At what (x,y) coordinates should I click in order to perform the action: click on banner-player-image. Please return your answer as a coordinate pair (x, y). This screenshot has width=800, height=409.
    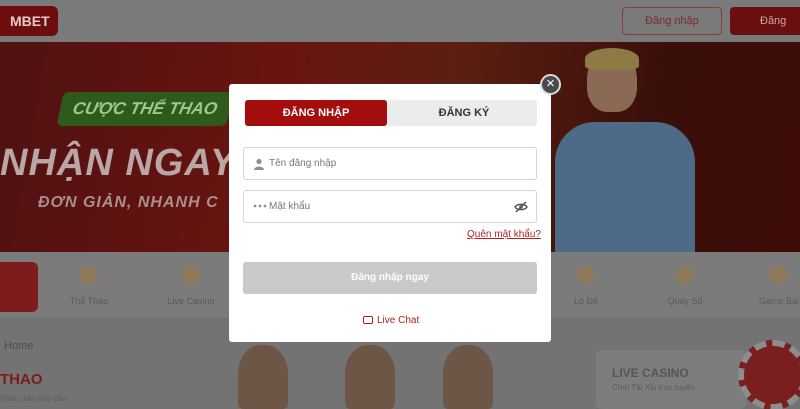
    Looking at the image, I should click on (627, 150).